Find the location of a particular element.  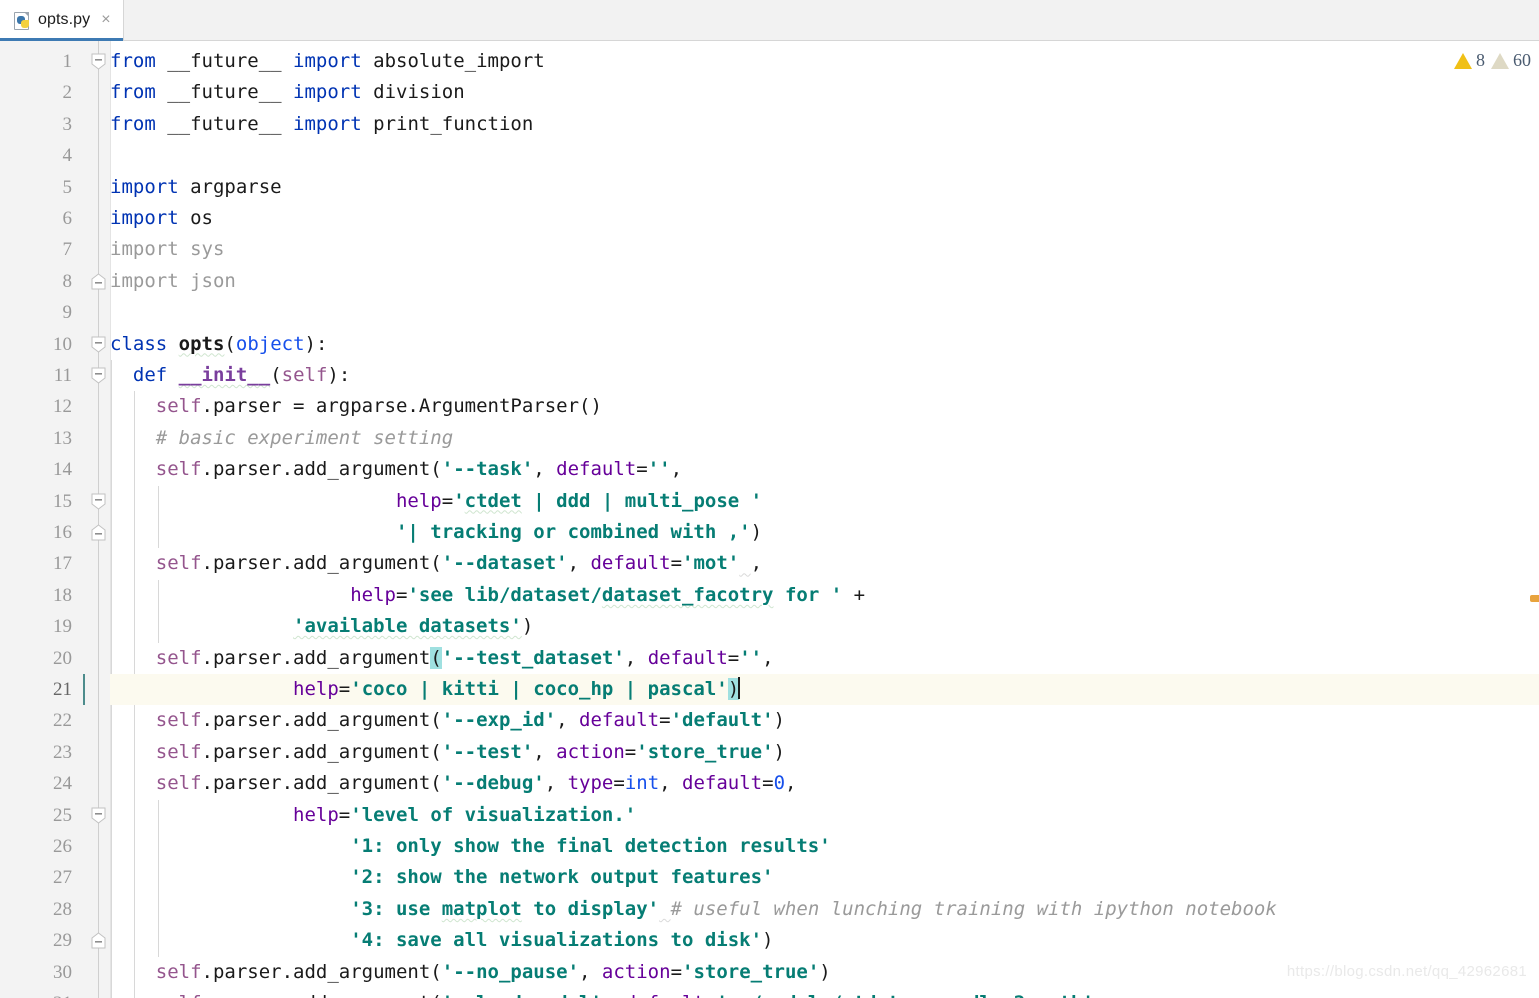

code-line-text: from __future__ import absolute_import is located at coordinates (327, 61).